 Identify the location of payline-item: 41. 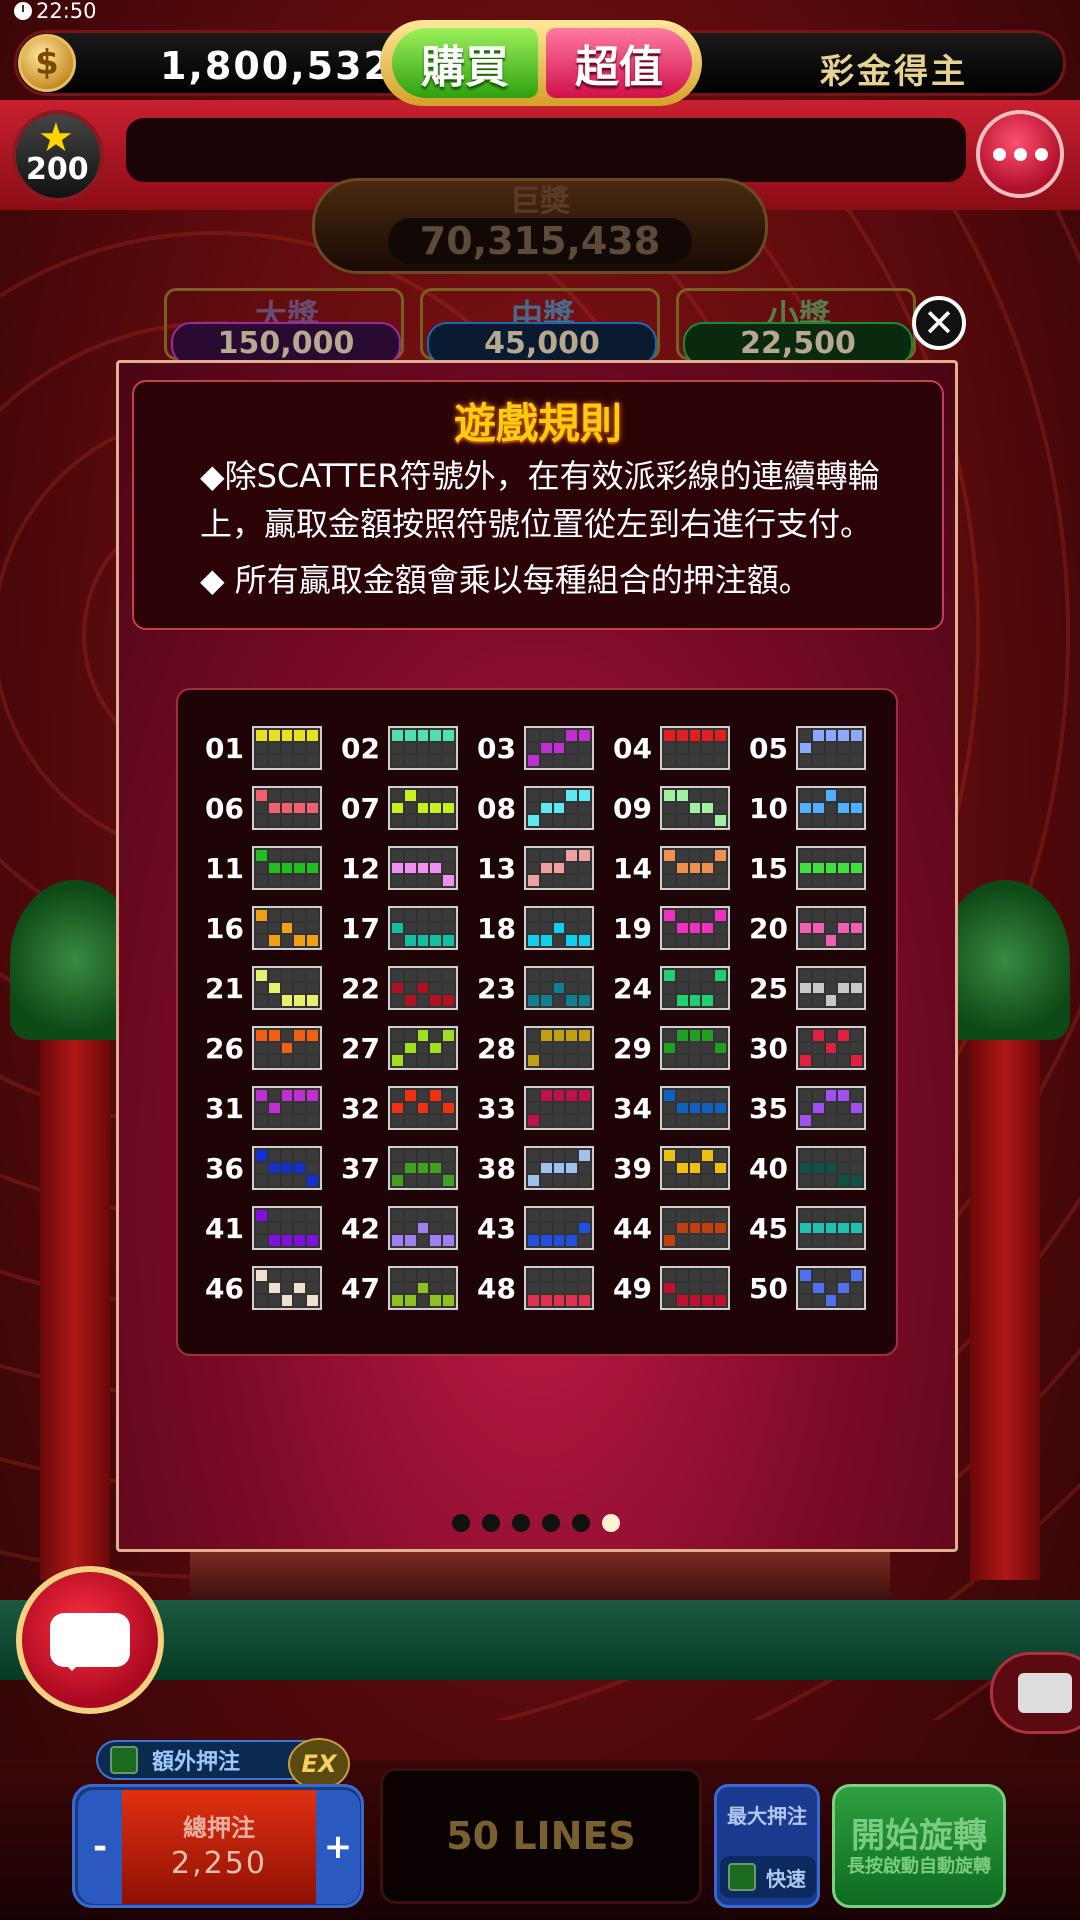
(259, 1228).